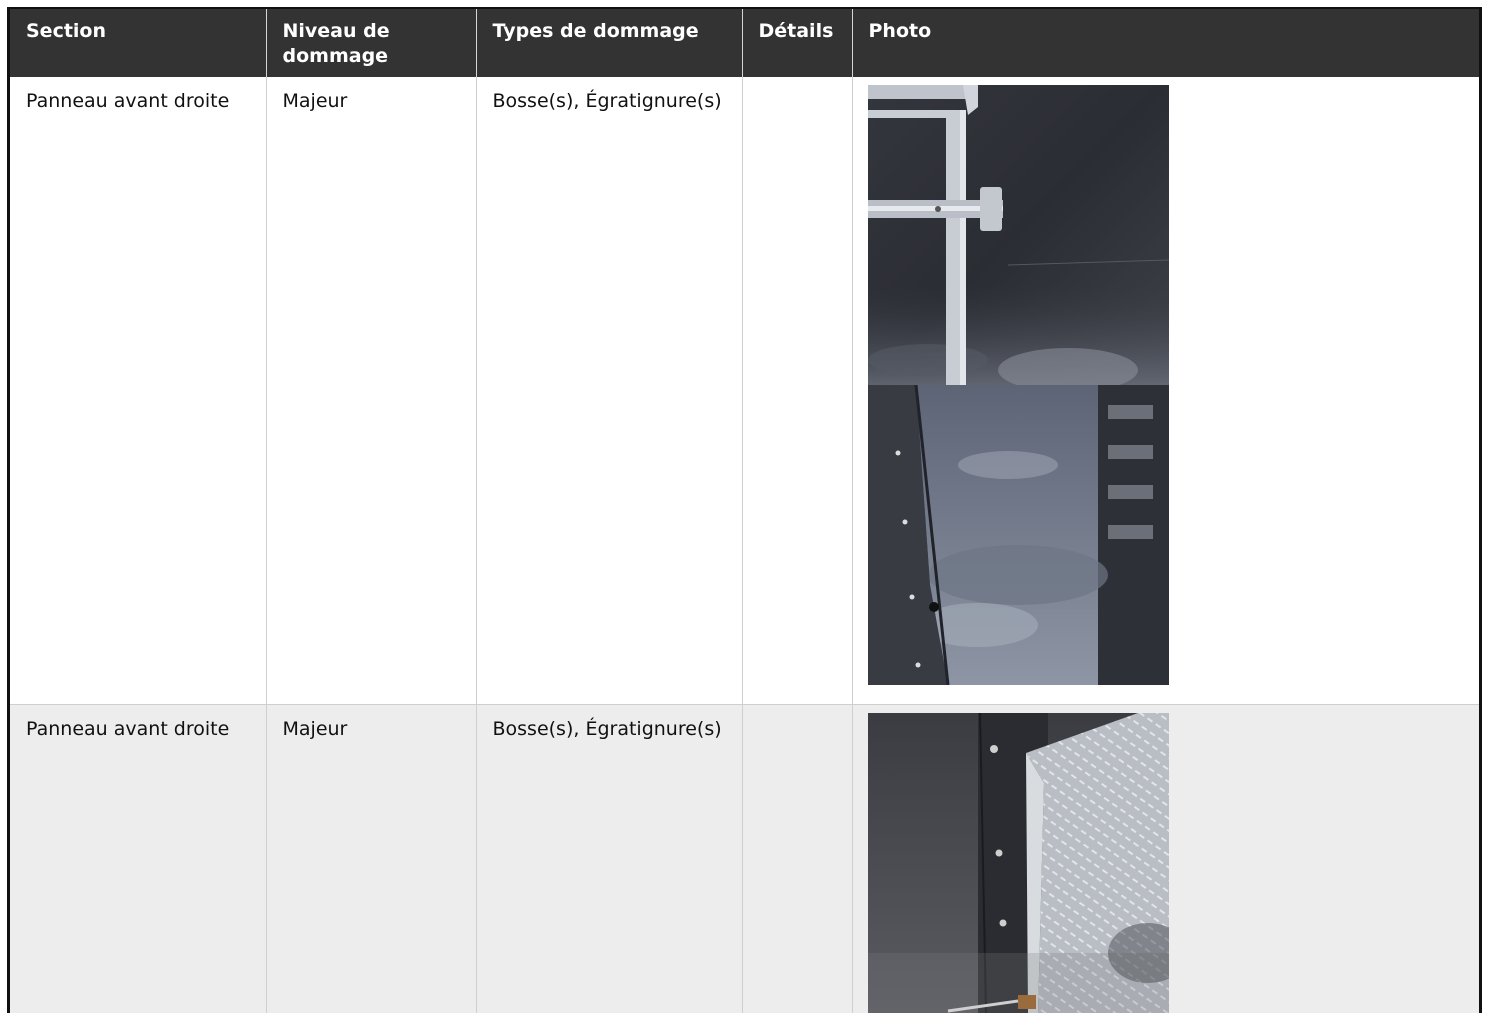 The image size is (1491, 1013). Describe the element at coordinates (138, 43) in the screenshot. I see `header-section: Section` at that location.